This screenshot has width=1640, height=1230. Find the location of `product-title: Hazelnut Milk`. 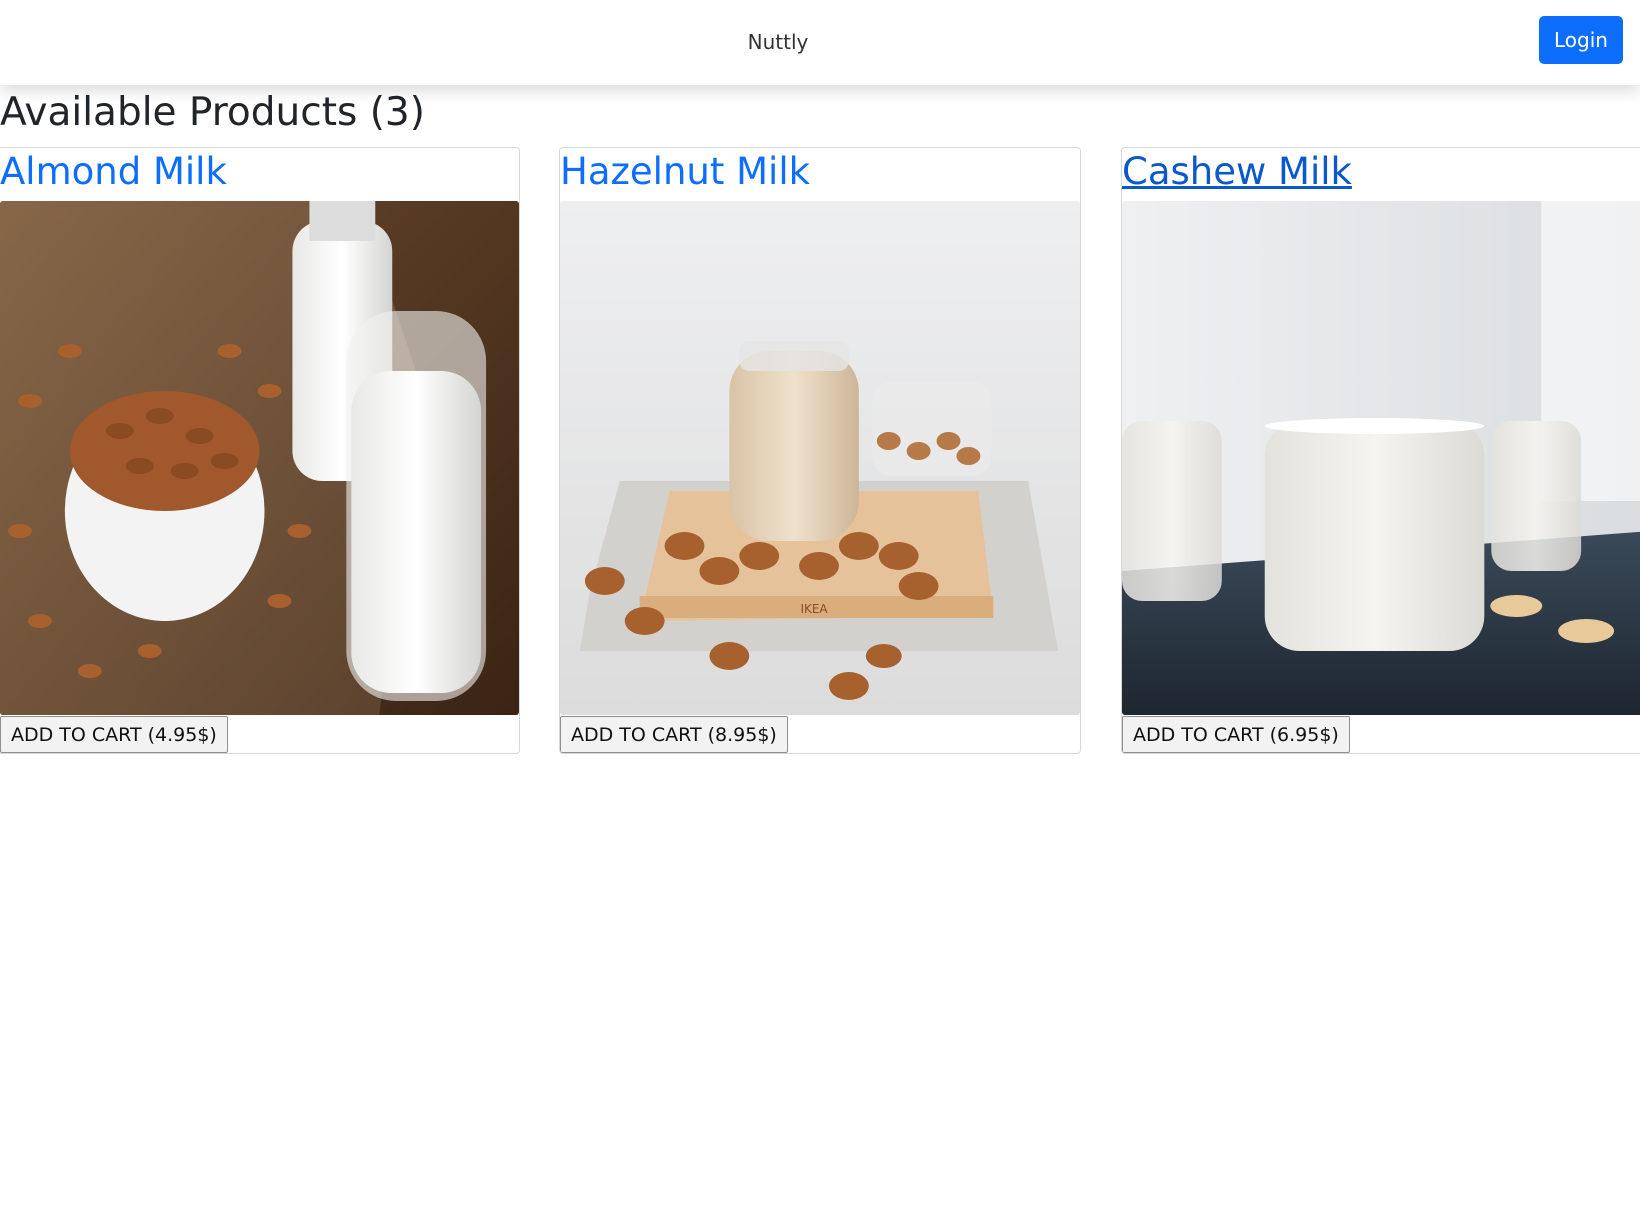

product-title: Hazelnut Milk is located at coordinates (685, 172).